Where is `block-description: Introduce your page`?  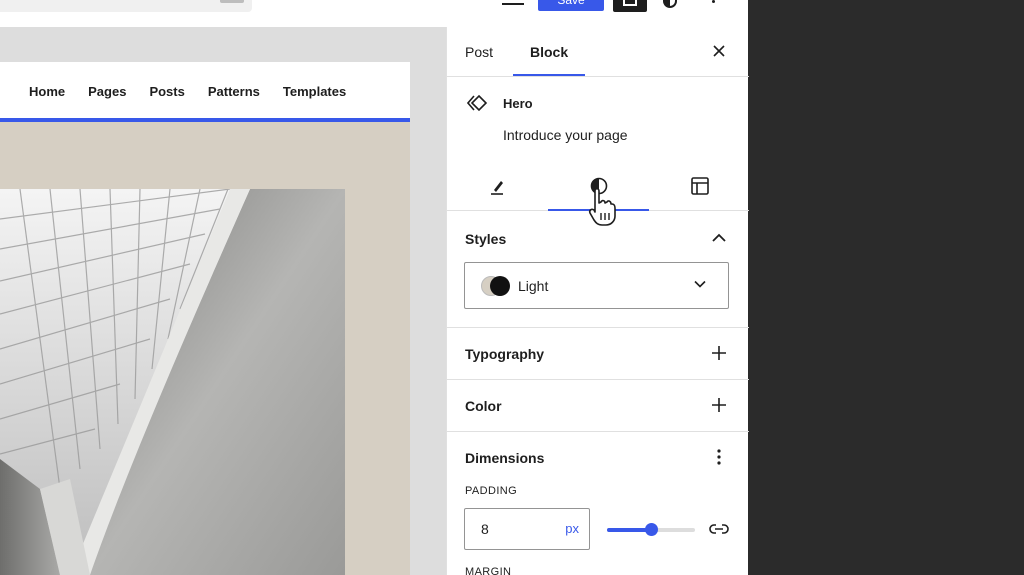 block-description: Introduce your page is located at coordinates (565, 135).